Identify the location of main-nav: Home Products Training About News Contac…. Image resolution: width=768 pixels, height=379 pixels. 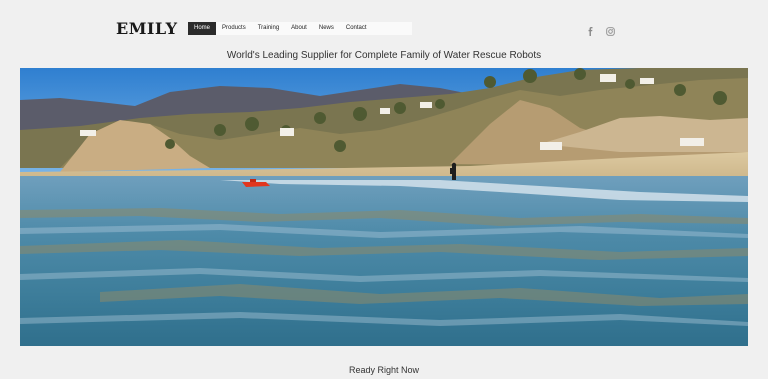
(300, 28).